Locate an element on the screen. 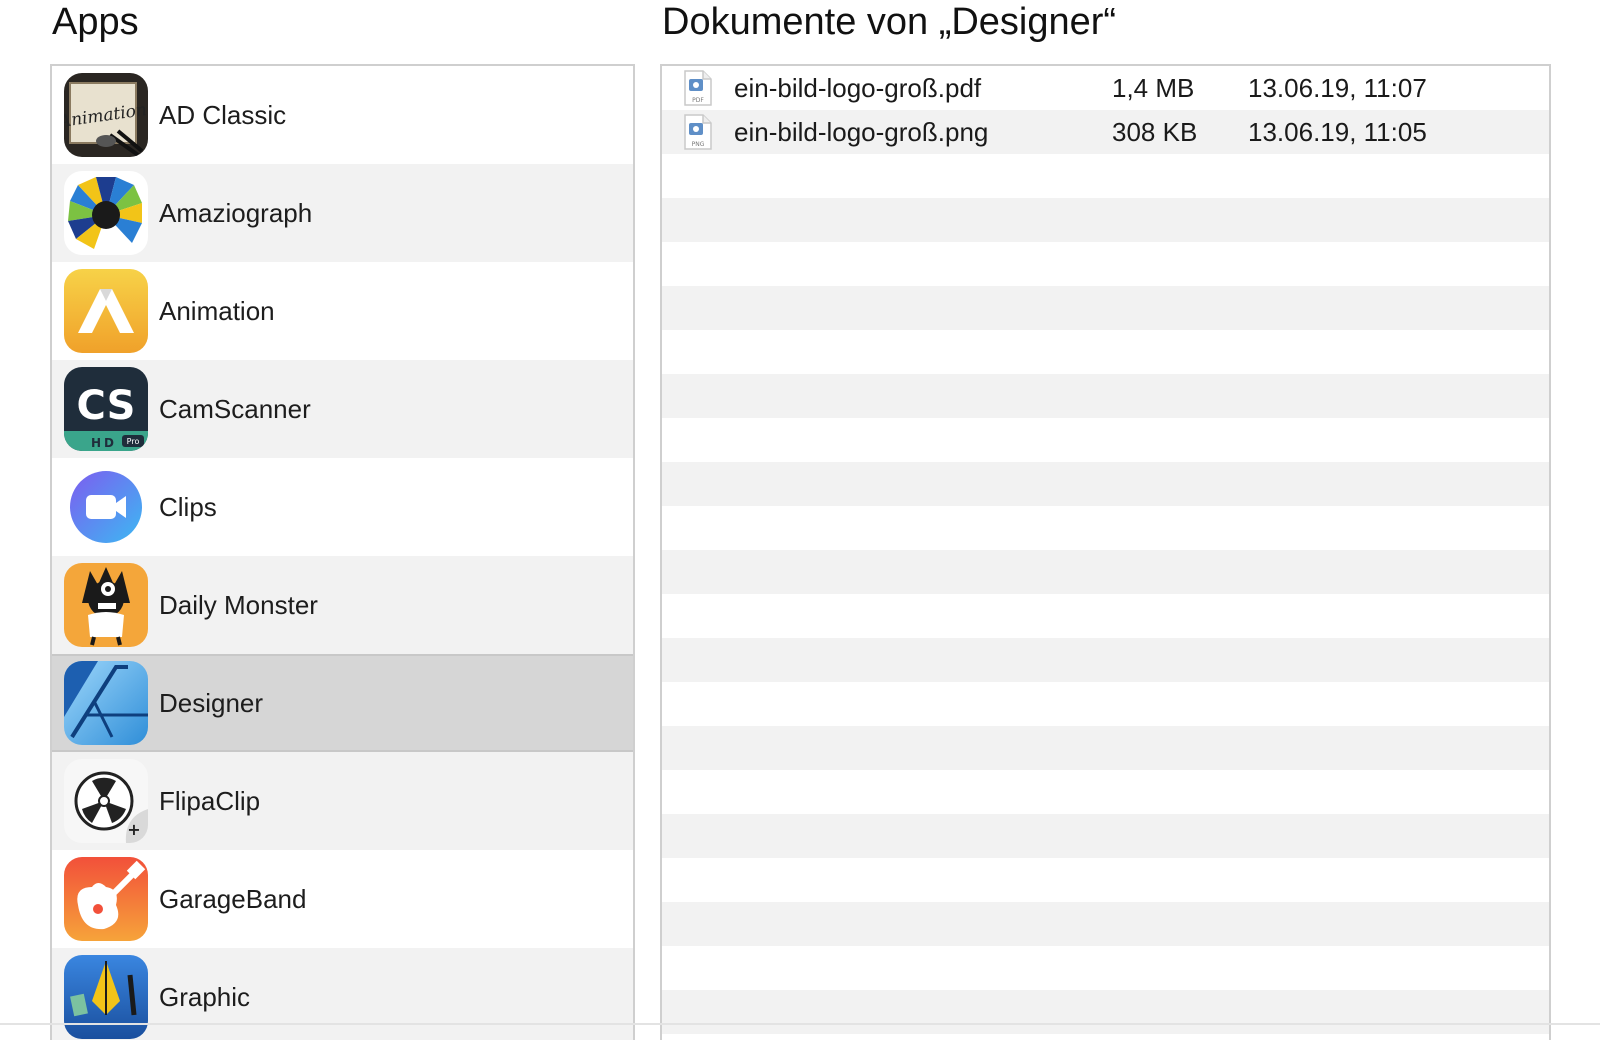 The height and width of the screenshot is (1040, 1600). camscanner-icon: CS HD Pro is located at coordinates (106, 409).